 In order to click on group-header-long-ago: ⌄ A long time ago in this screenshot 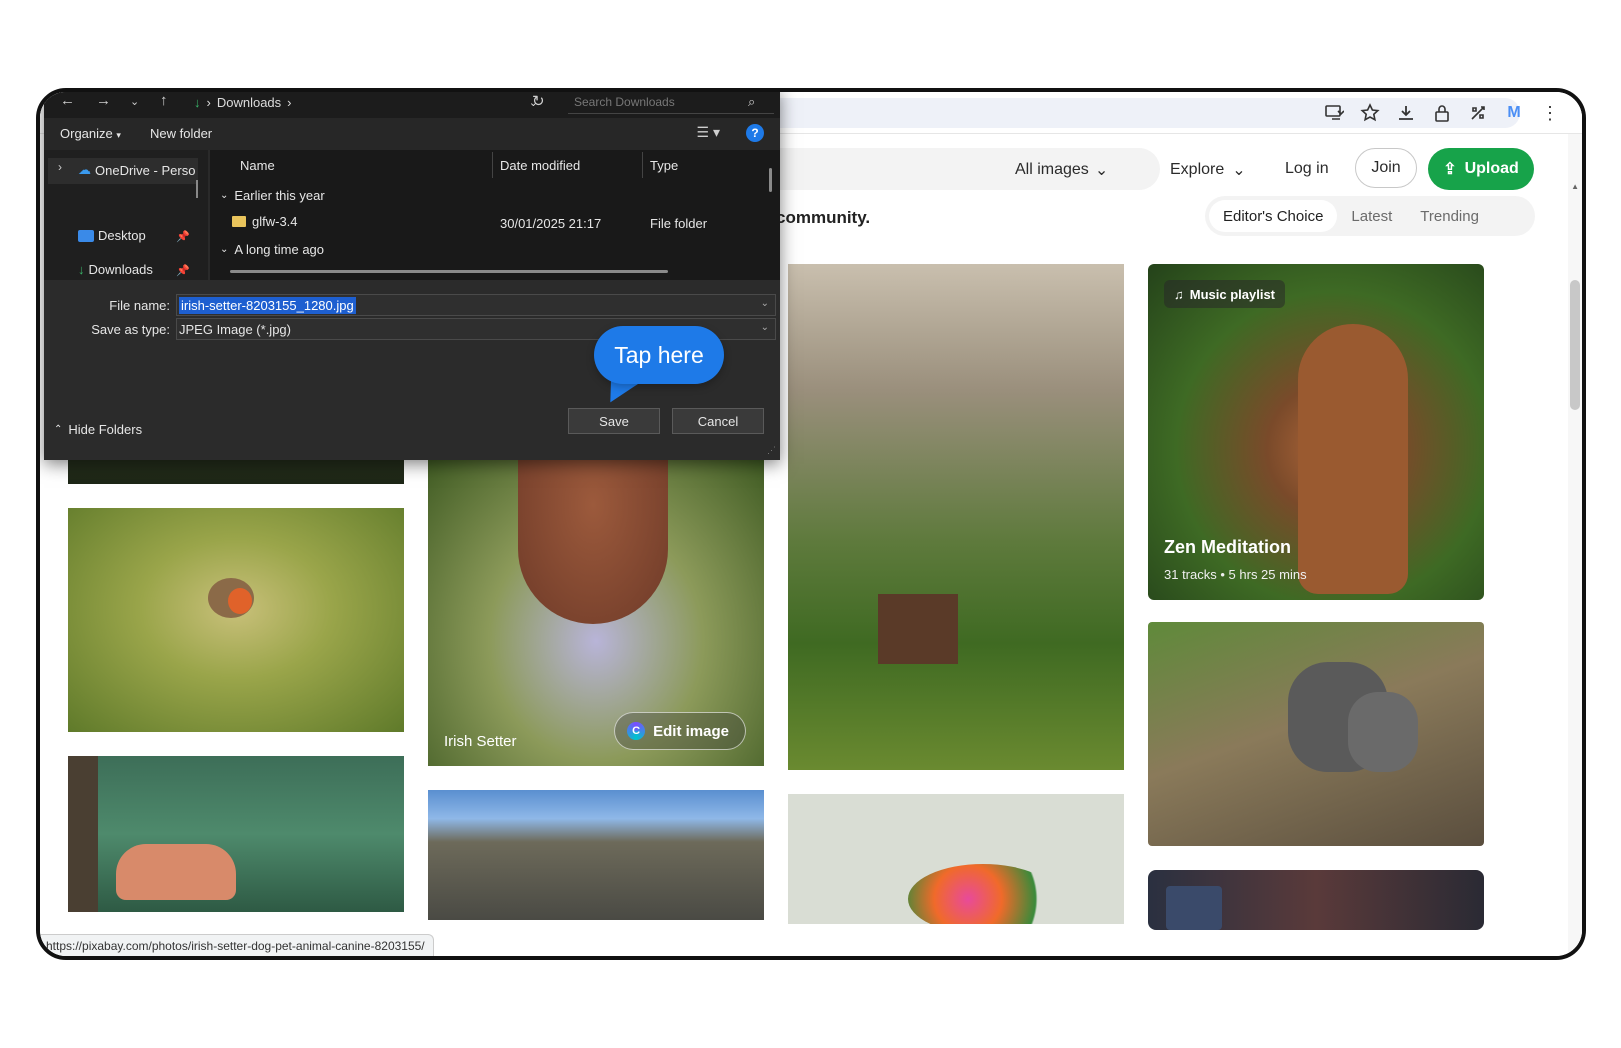, I will do `click(272, 249)`.